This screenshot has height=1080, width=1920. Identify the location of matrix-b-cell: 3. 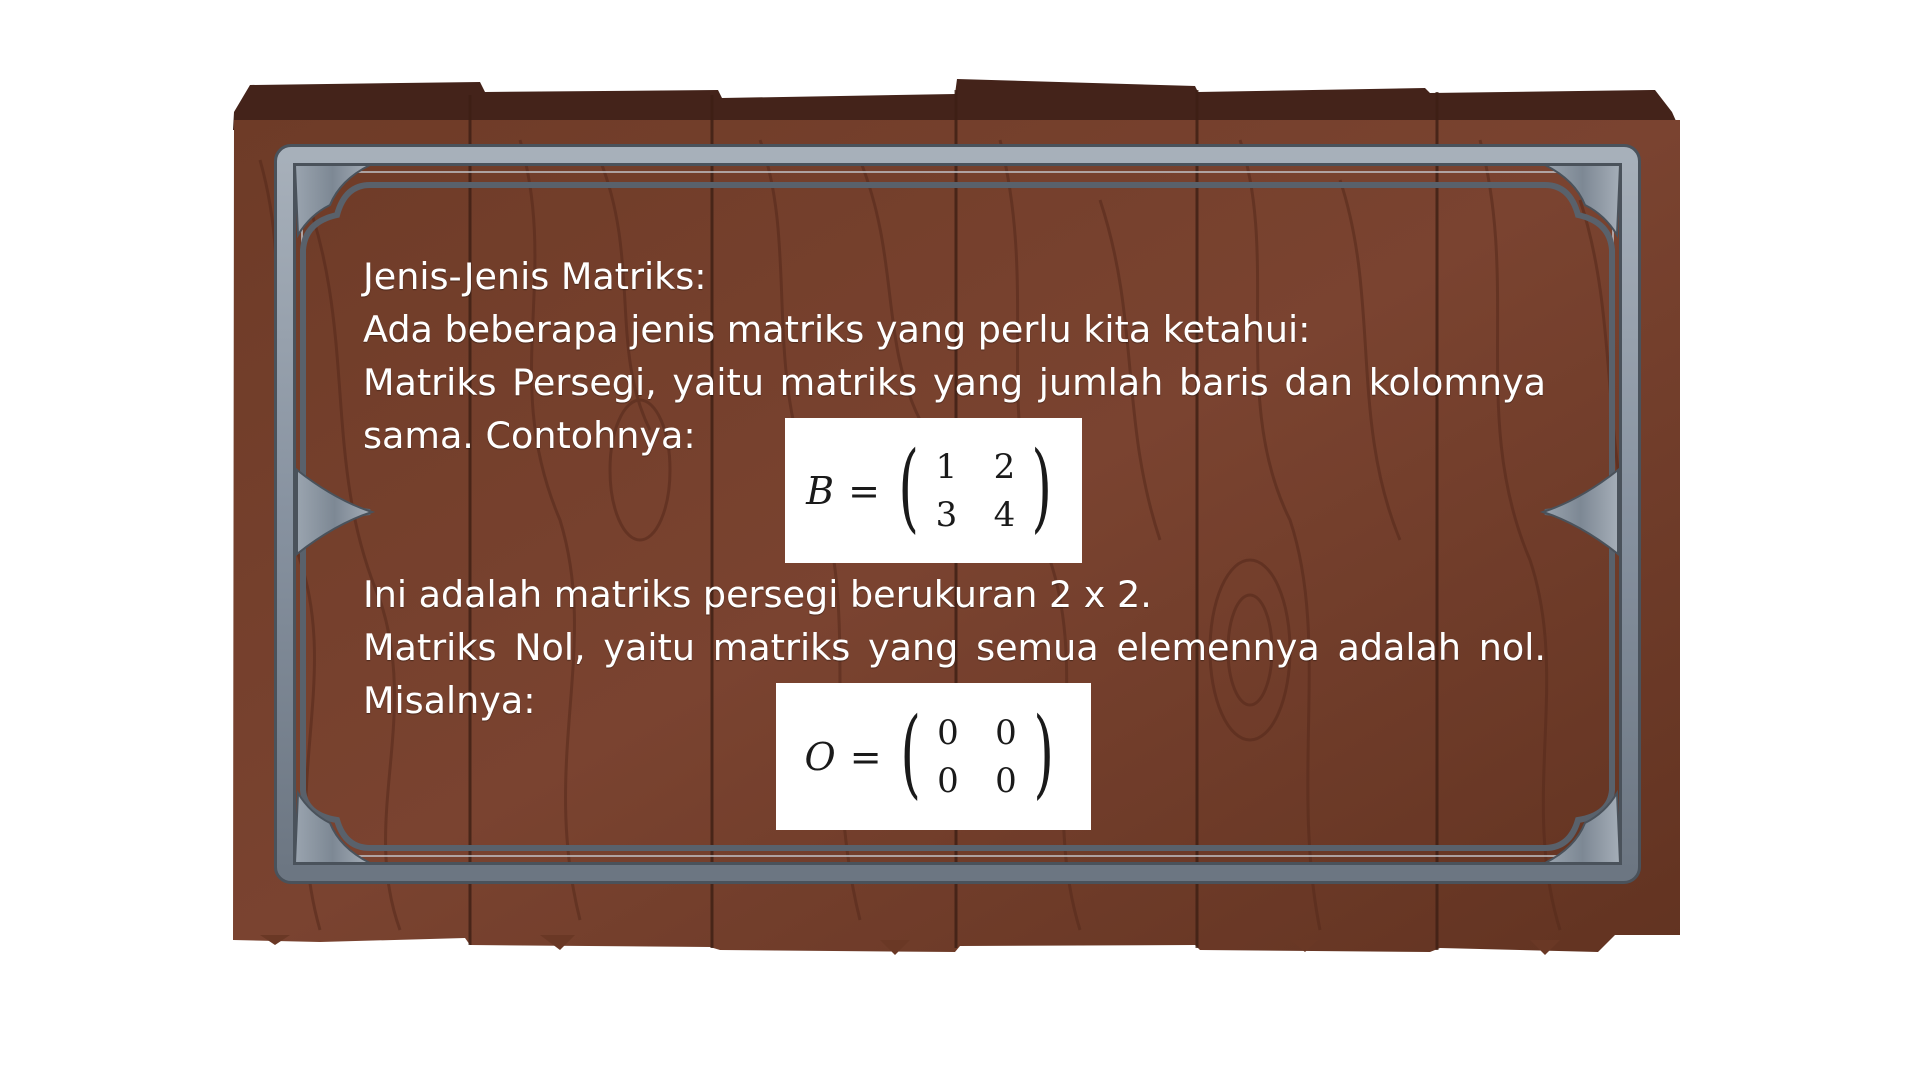
(946, 514).